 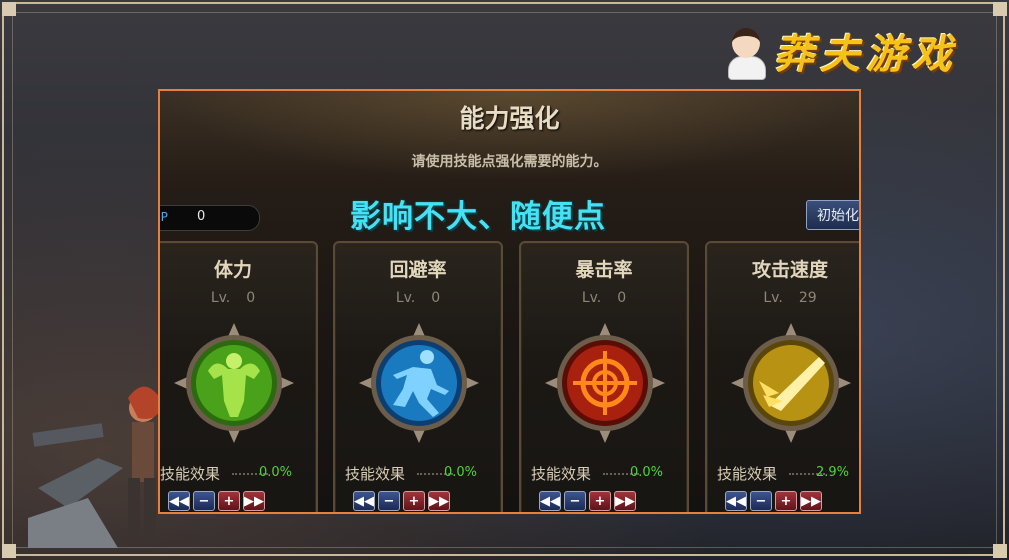 I want to click on reset-button: 初始化, so click(x=832, y=215).